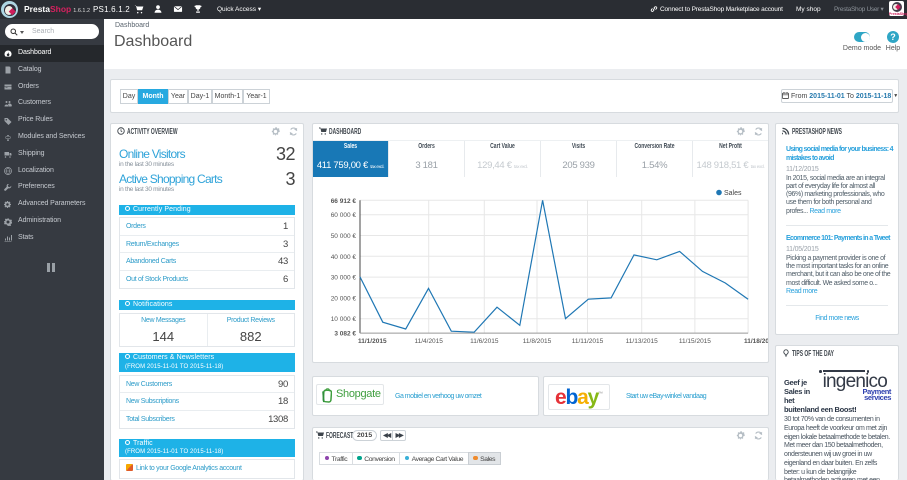 This screenshot has width=907, height=480. I want to click on svg-text: 66 912 €, so click(344, 201).